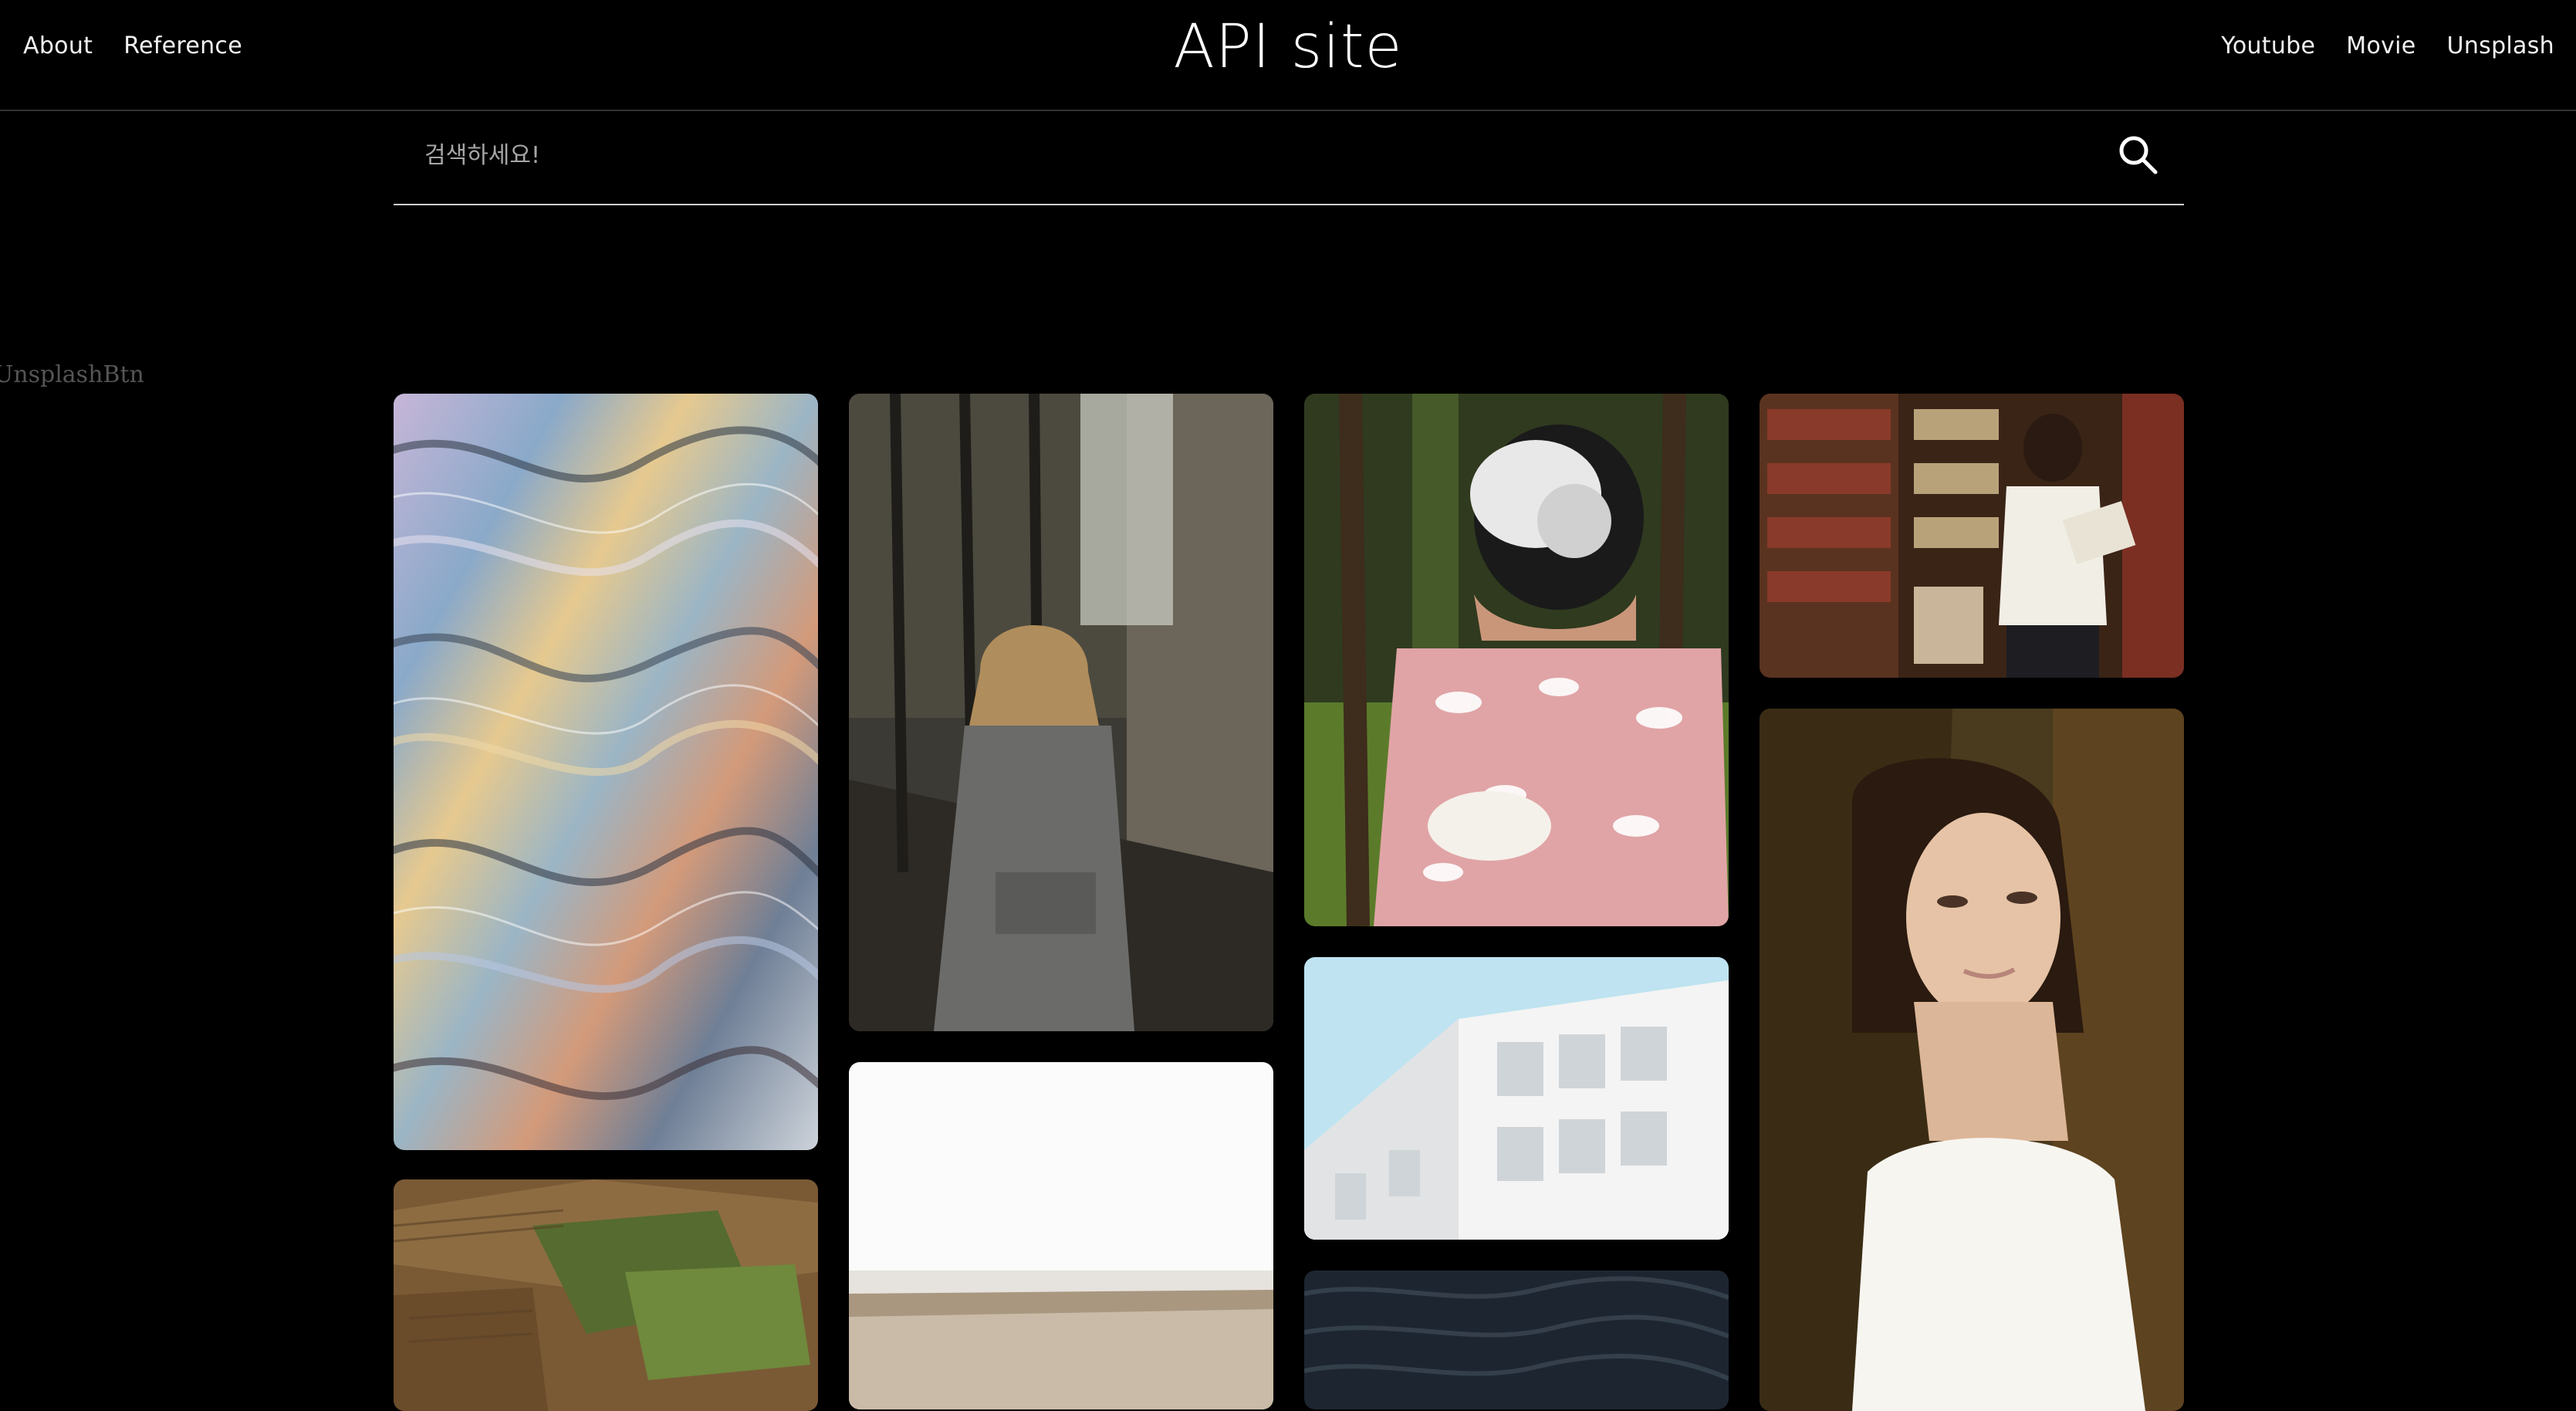 Image resolution: width=2576 pixels, height=1411 pixels. I want to click on nav-link-youtube: Youtube, so click(2268, 45).